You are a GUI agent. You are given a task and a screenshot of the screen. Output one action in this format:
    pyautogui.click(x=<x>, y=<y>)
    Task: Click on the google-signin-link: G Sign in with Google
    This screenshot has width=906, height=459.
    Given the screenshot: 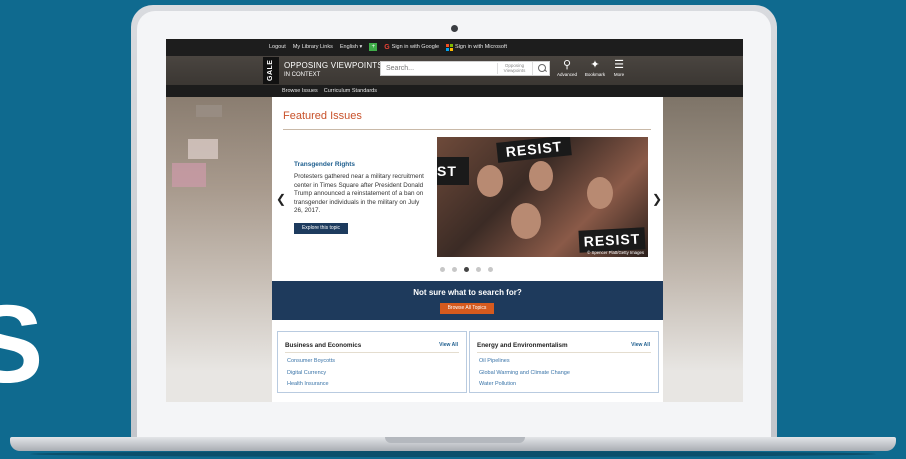 What is the action you would take?
    pyautogui.click(x=411, y=47)
    